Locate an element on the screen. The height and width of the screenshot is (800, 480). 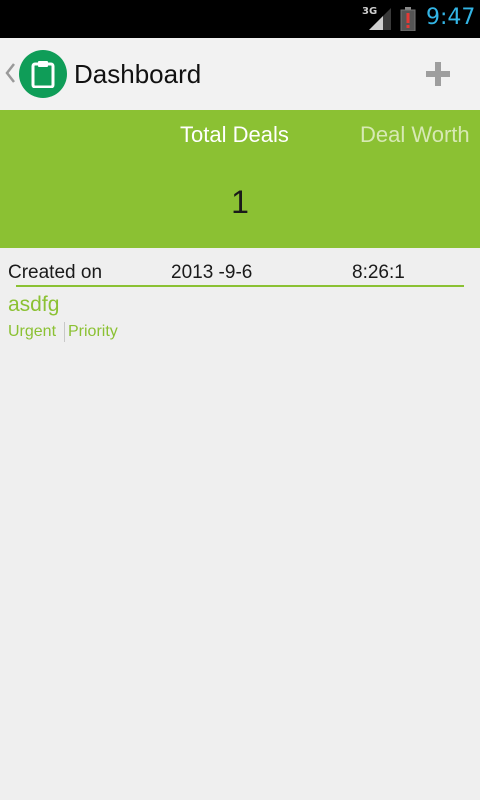
priority-tag: Priority is located at coordinates (93, 331).